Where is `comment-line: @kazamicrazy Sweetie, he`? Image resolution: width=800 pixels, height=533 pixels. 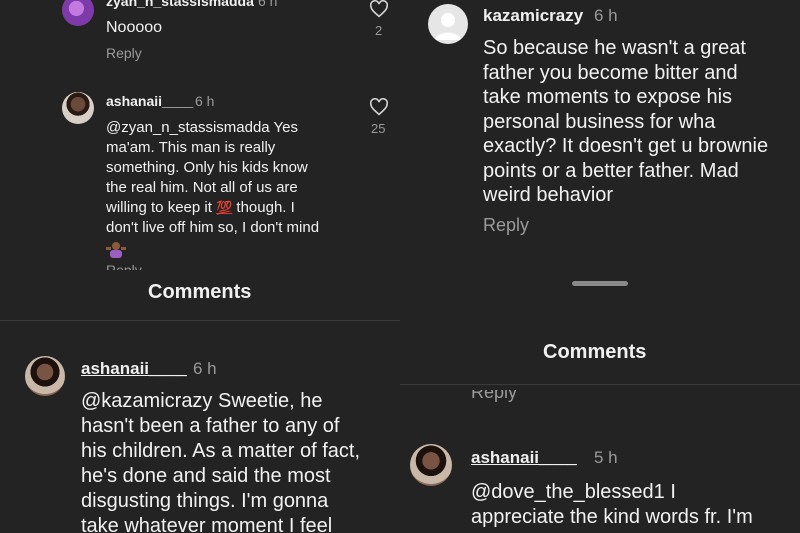
comment-line: @kazamicrazy Sweetie, he is located at coordinates (202, 401).